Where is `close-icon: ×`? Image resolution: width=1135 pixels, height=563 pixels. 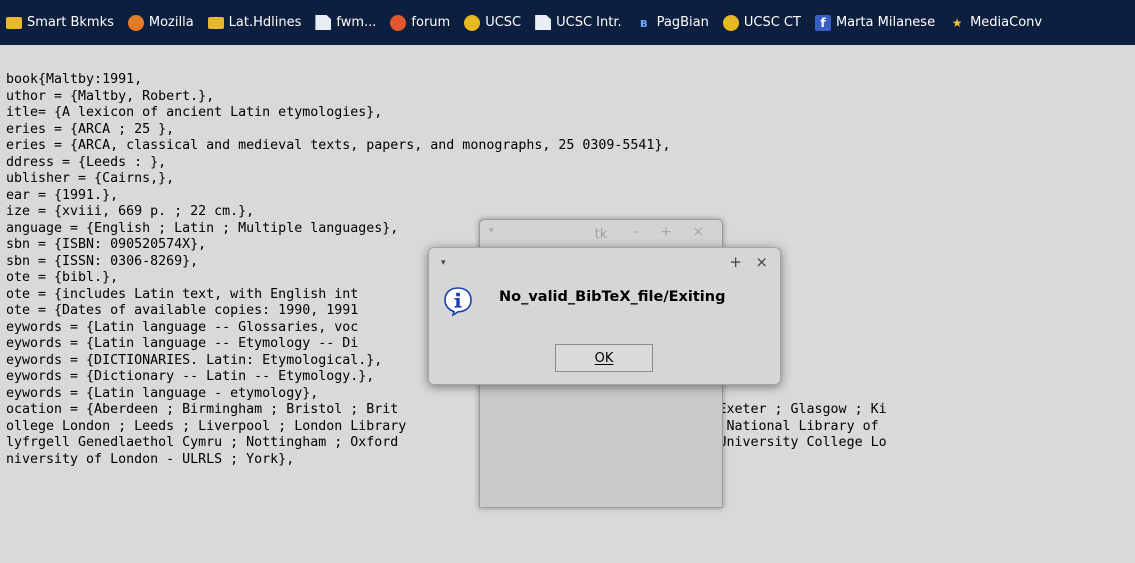 close-icon: × is located at coordinates (761, 262).